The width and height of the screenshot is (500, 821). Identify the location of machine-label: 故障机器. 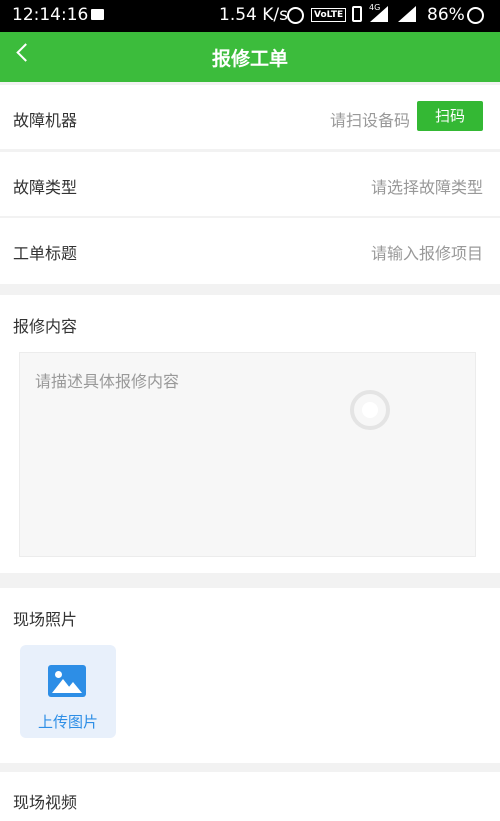
(45, 120).